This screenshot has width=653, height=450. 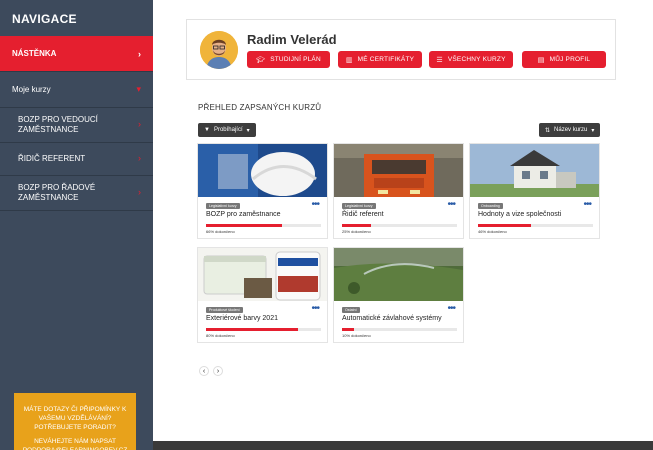 I want to click on button-label: STUDIJNÍ PLÁN, so click(x=295, y=59).